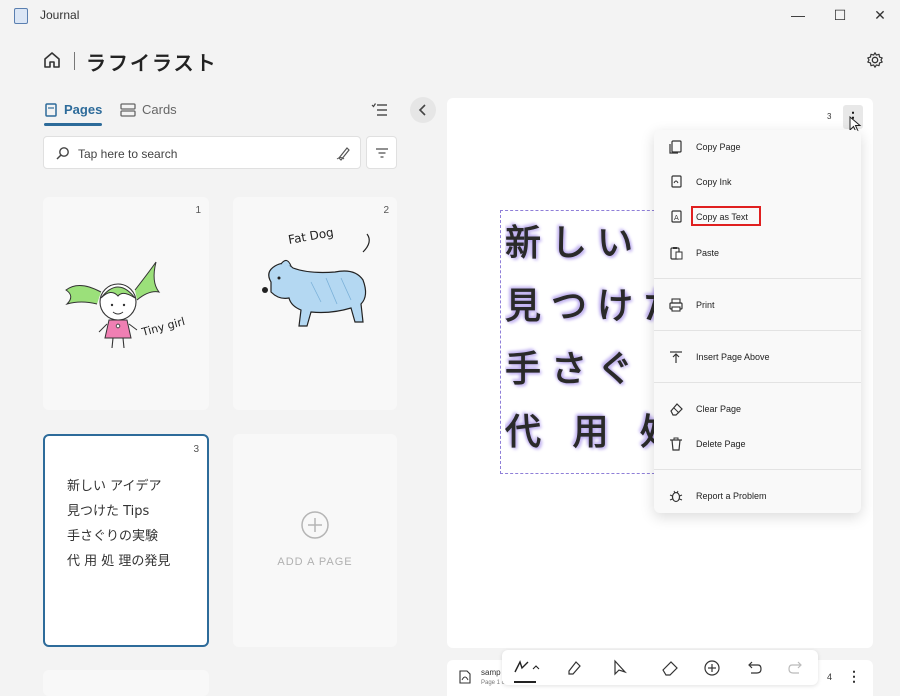  What do you see at coordinates (830, 677) in the screenshot?
I see `attachment-page-count: 4` at bounding box center [830, 677].